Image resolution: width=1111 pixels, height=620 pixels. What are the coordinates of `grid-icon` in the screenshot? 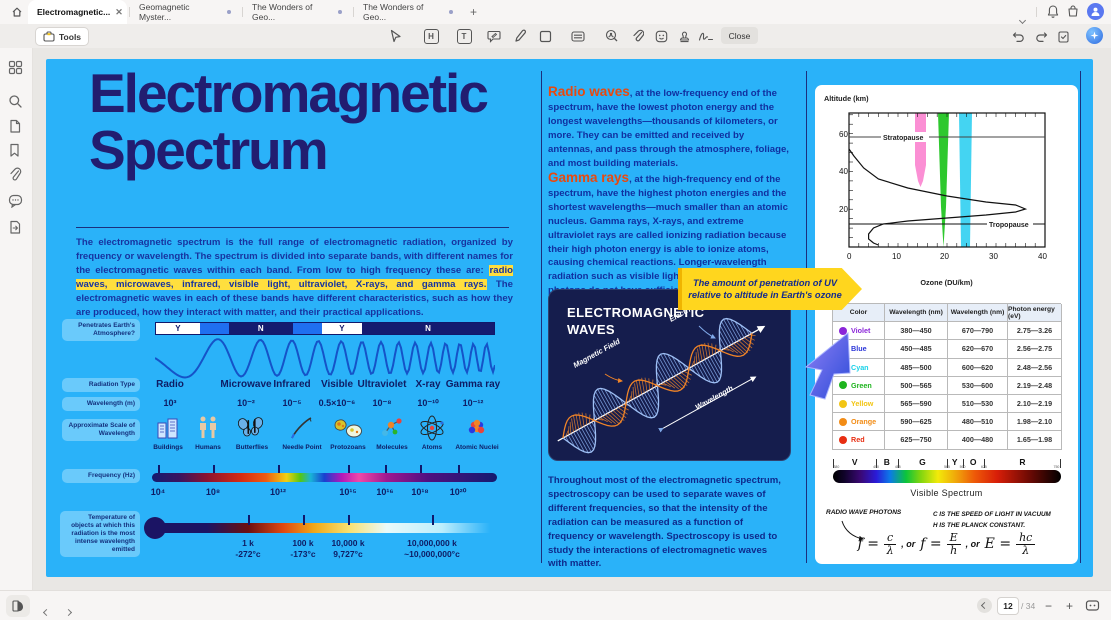 It's located at (15, 67).